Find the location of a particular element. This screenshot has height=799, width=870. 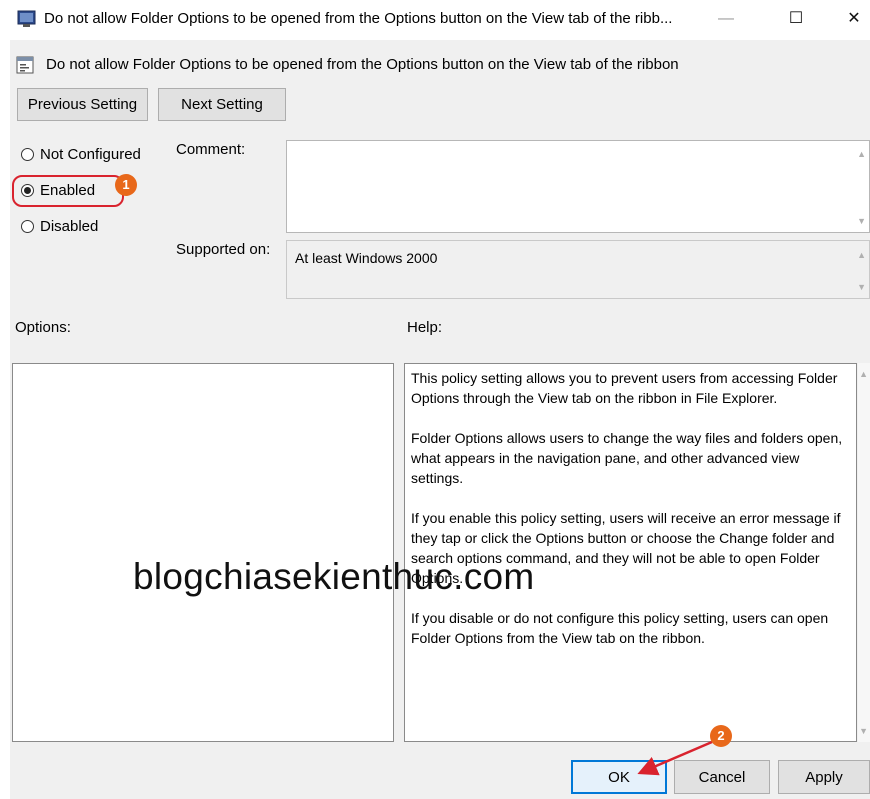

watermark: blogchiasekienthuc.com is located at coordinates (334, 576).